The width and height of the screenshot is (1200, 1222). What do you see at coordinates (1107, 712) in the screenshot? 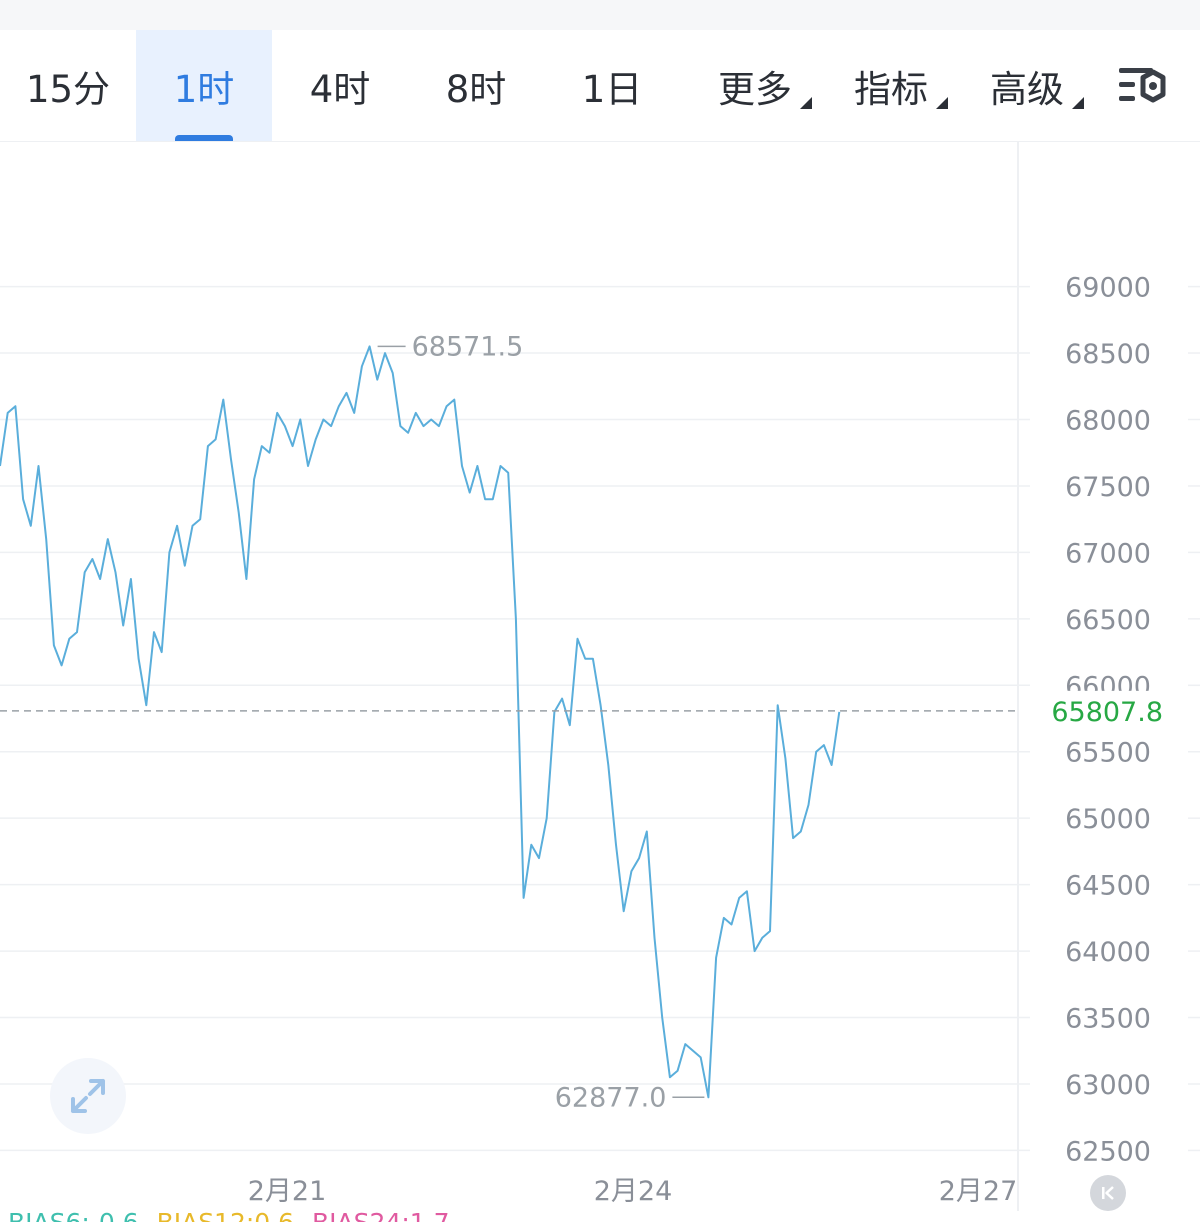
I see `last-price-label: 65807.8` at bounding box center [1107, 712].